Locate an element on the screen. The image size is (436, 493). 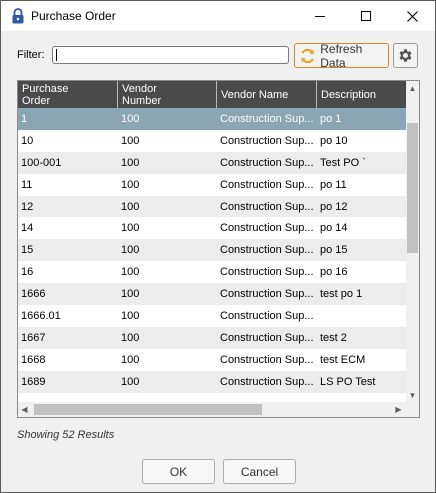
title-bar: Purchase Order is located at coordinates (218, 16).